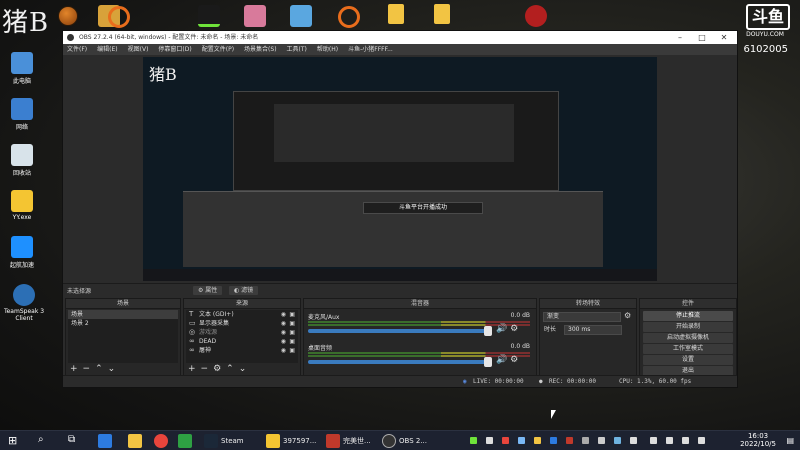 The width and height of the screenshot is (800, 450). What do you see at coordinates (174, 49) in the screenshot?
I see `menu-docks: 停靠窗口(D)` at bounding box center [174, 49].